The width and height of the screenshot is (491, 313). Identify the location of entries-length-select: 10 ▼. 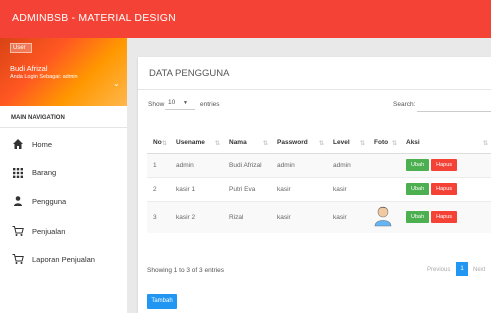
(180, 104).